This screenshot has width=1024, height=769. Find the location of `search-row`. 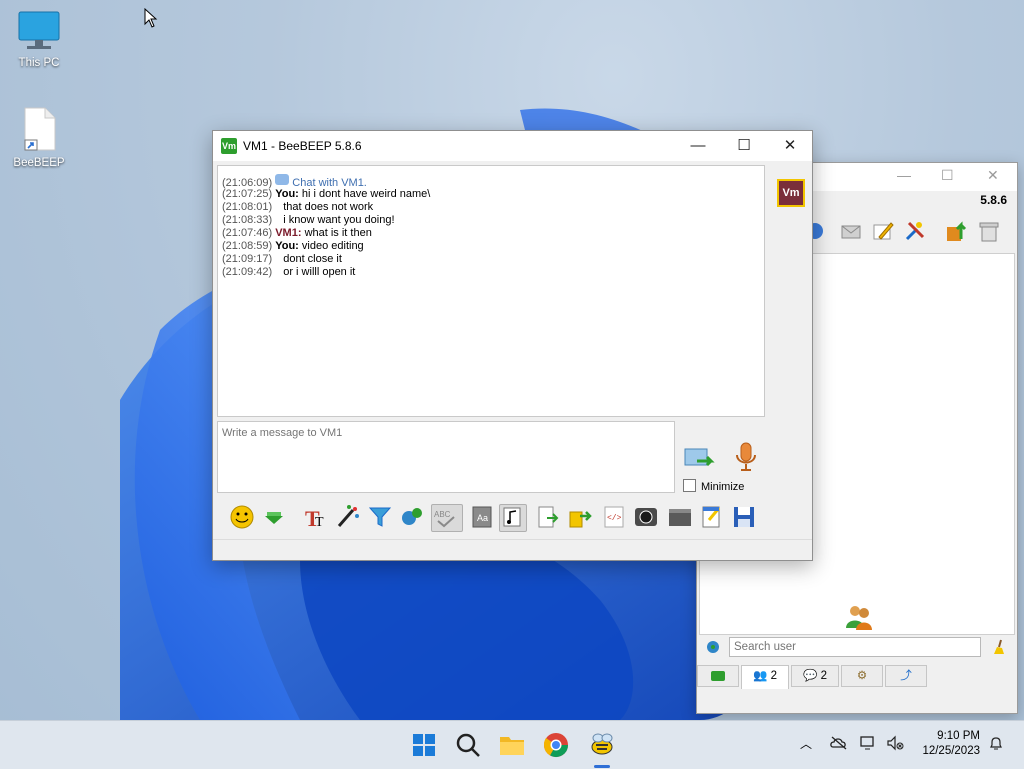

search-row is located at coordinates (857, 648).